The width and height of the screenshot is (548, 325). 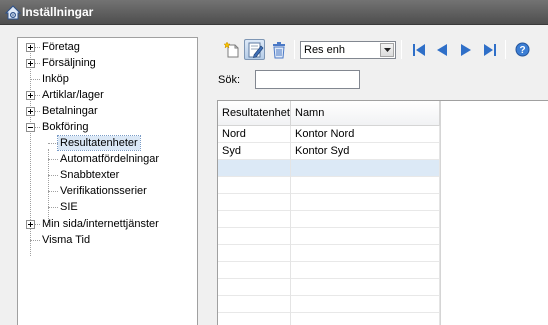 I want to click on tree-item-artiklar-lager: Artiklar/lager, so click(x=73, y=95).